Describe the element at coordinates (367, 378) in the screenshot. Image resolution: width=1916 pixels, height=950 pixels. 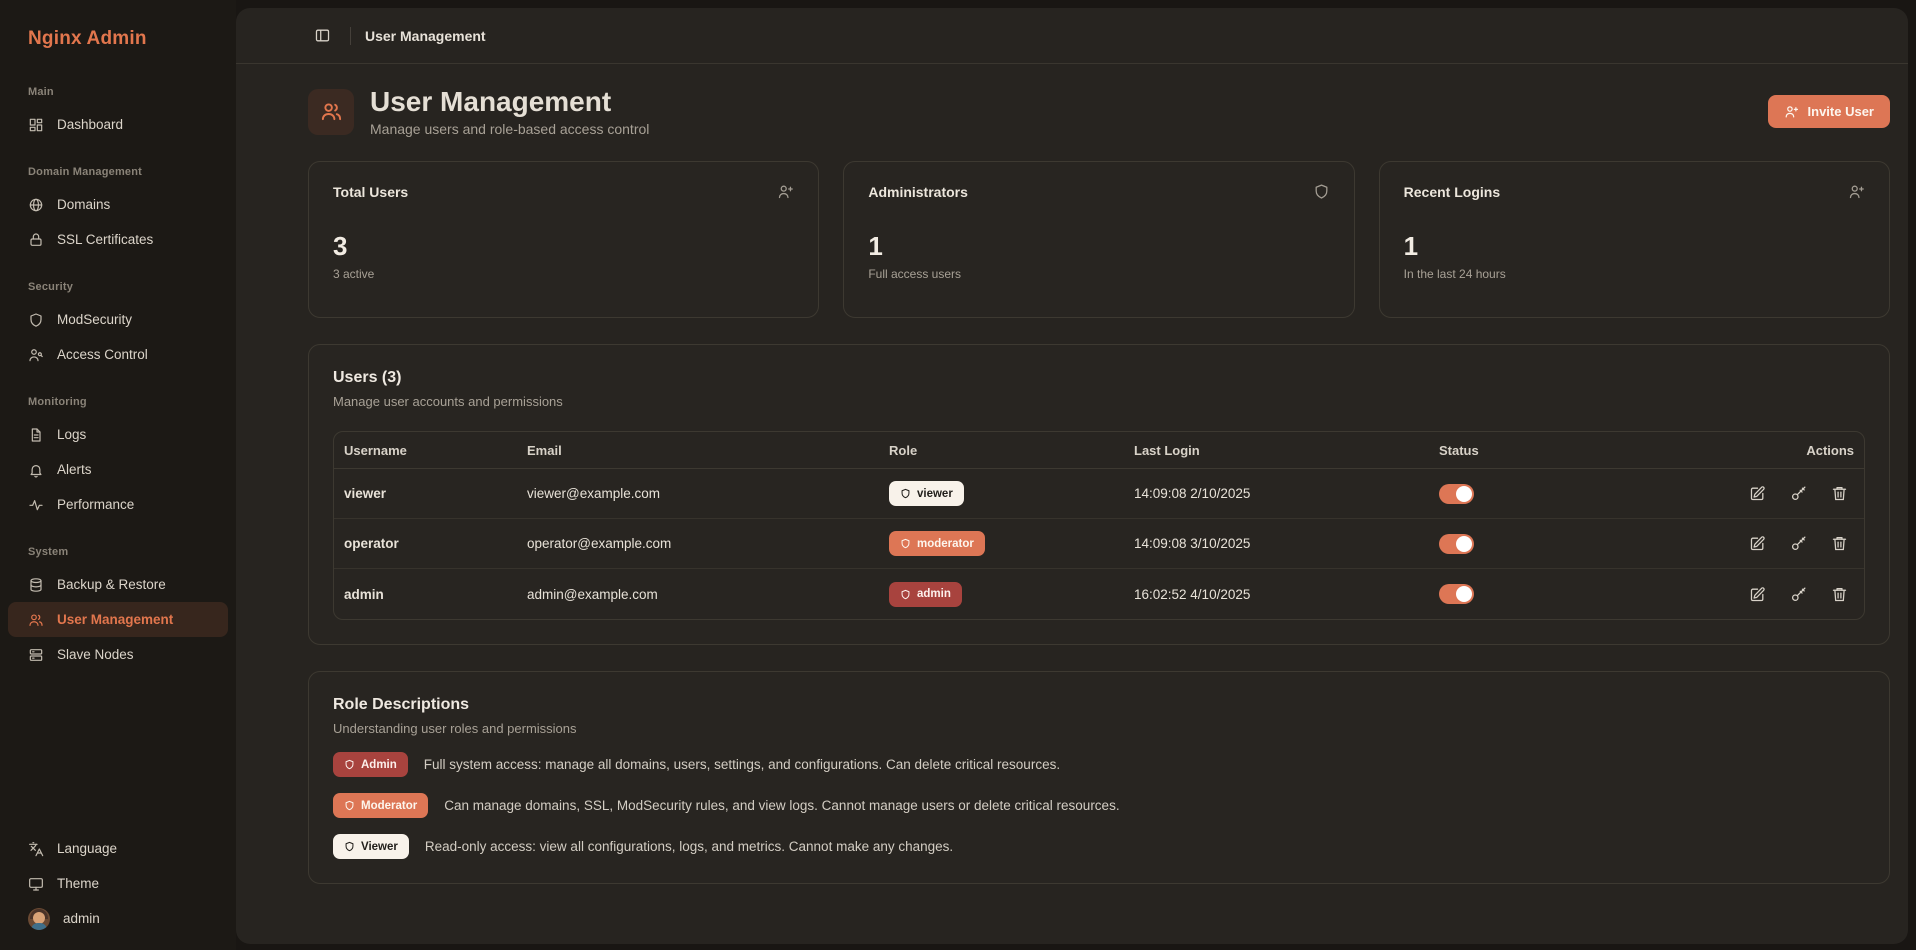
I see `users-panel-title: Users (3)` at that location.